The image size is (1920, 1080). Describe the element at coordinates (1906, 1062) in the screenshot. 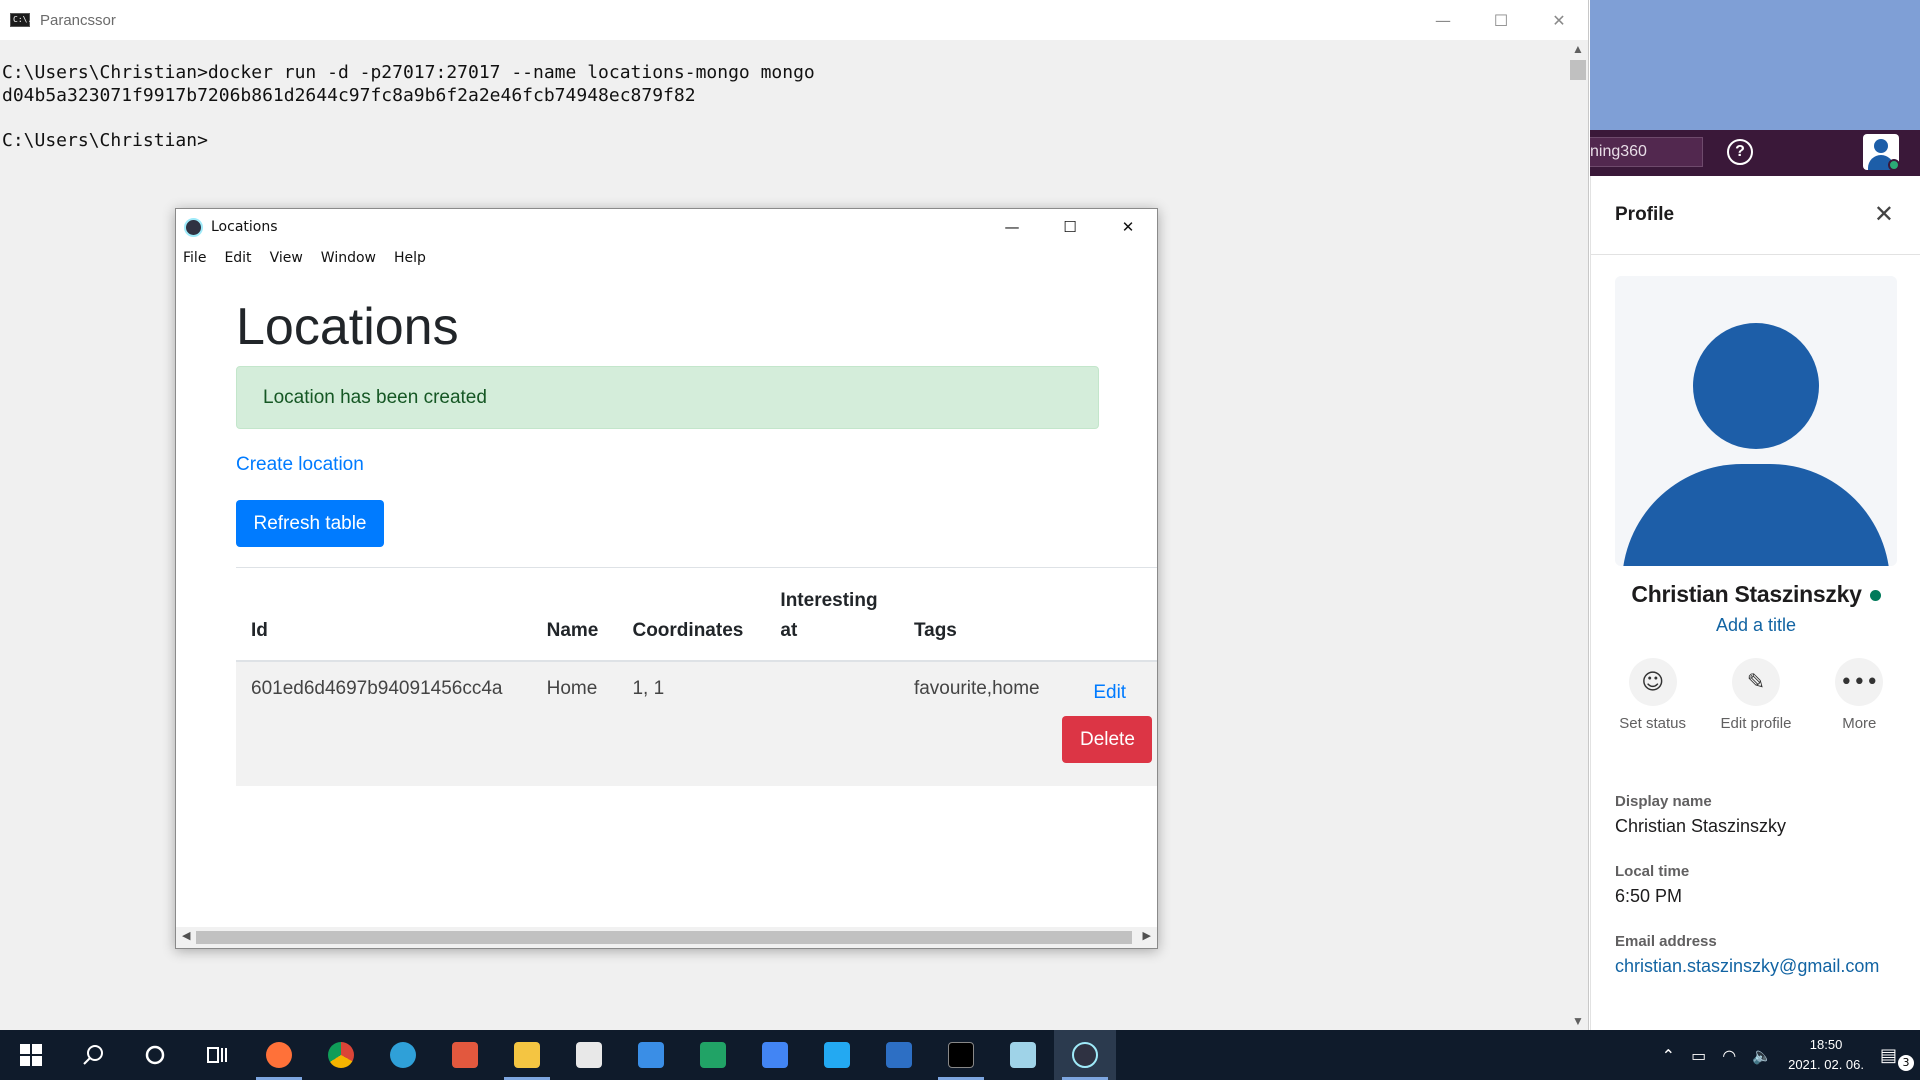

I see `notification-badge: 3` at that location.